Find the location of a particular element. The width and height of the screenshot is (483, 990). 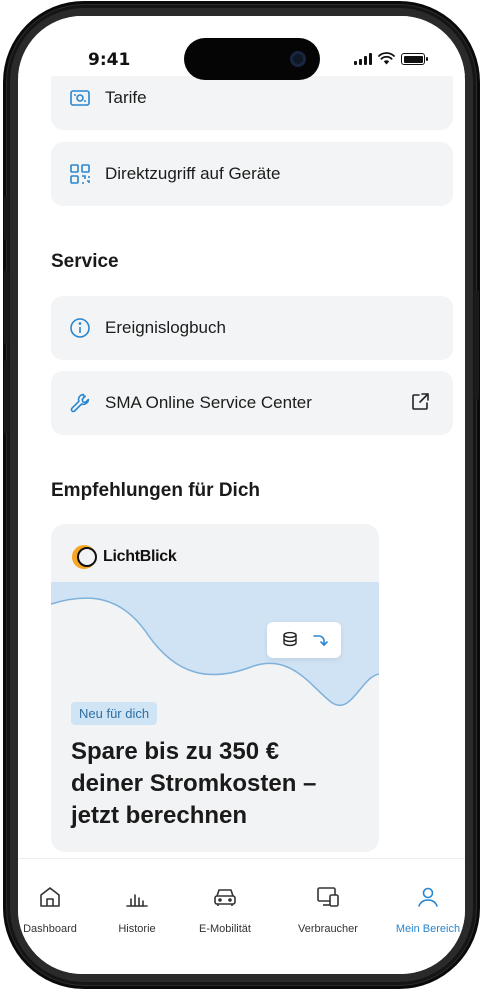

side-button-power is located at coordinates (476, 345).